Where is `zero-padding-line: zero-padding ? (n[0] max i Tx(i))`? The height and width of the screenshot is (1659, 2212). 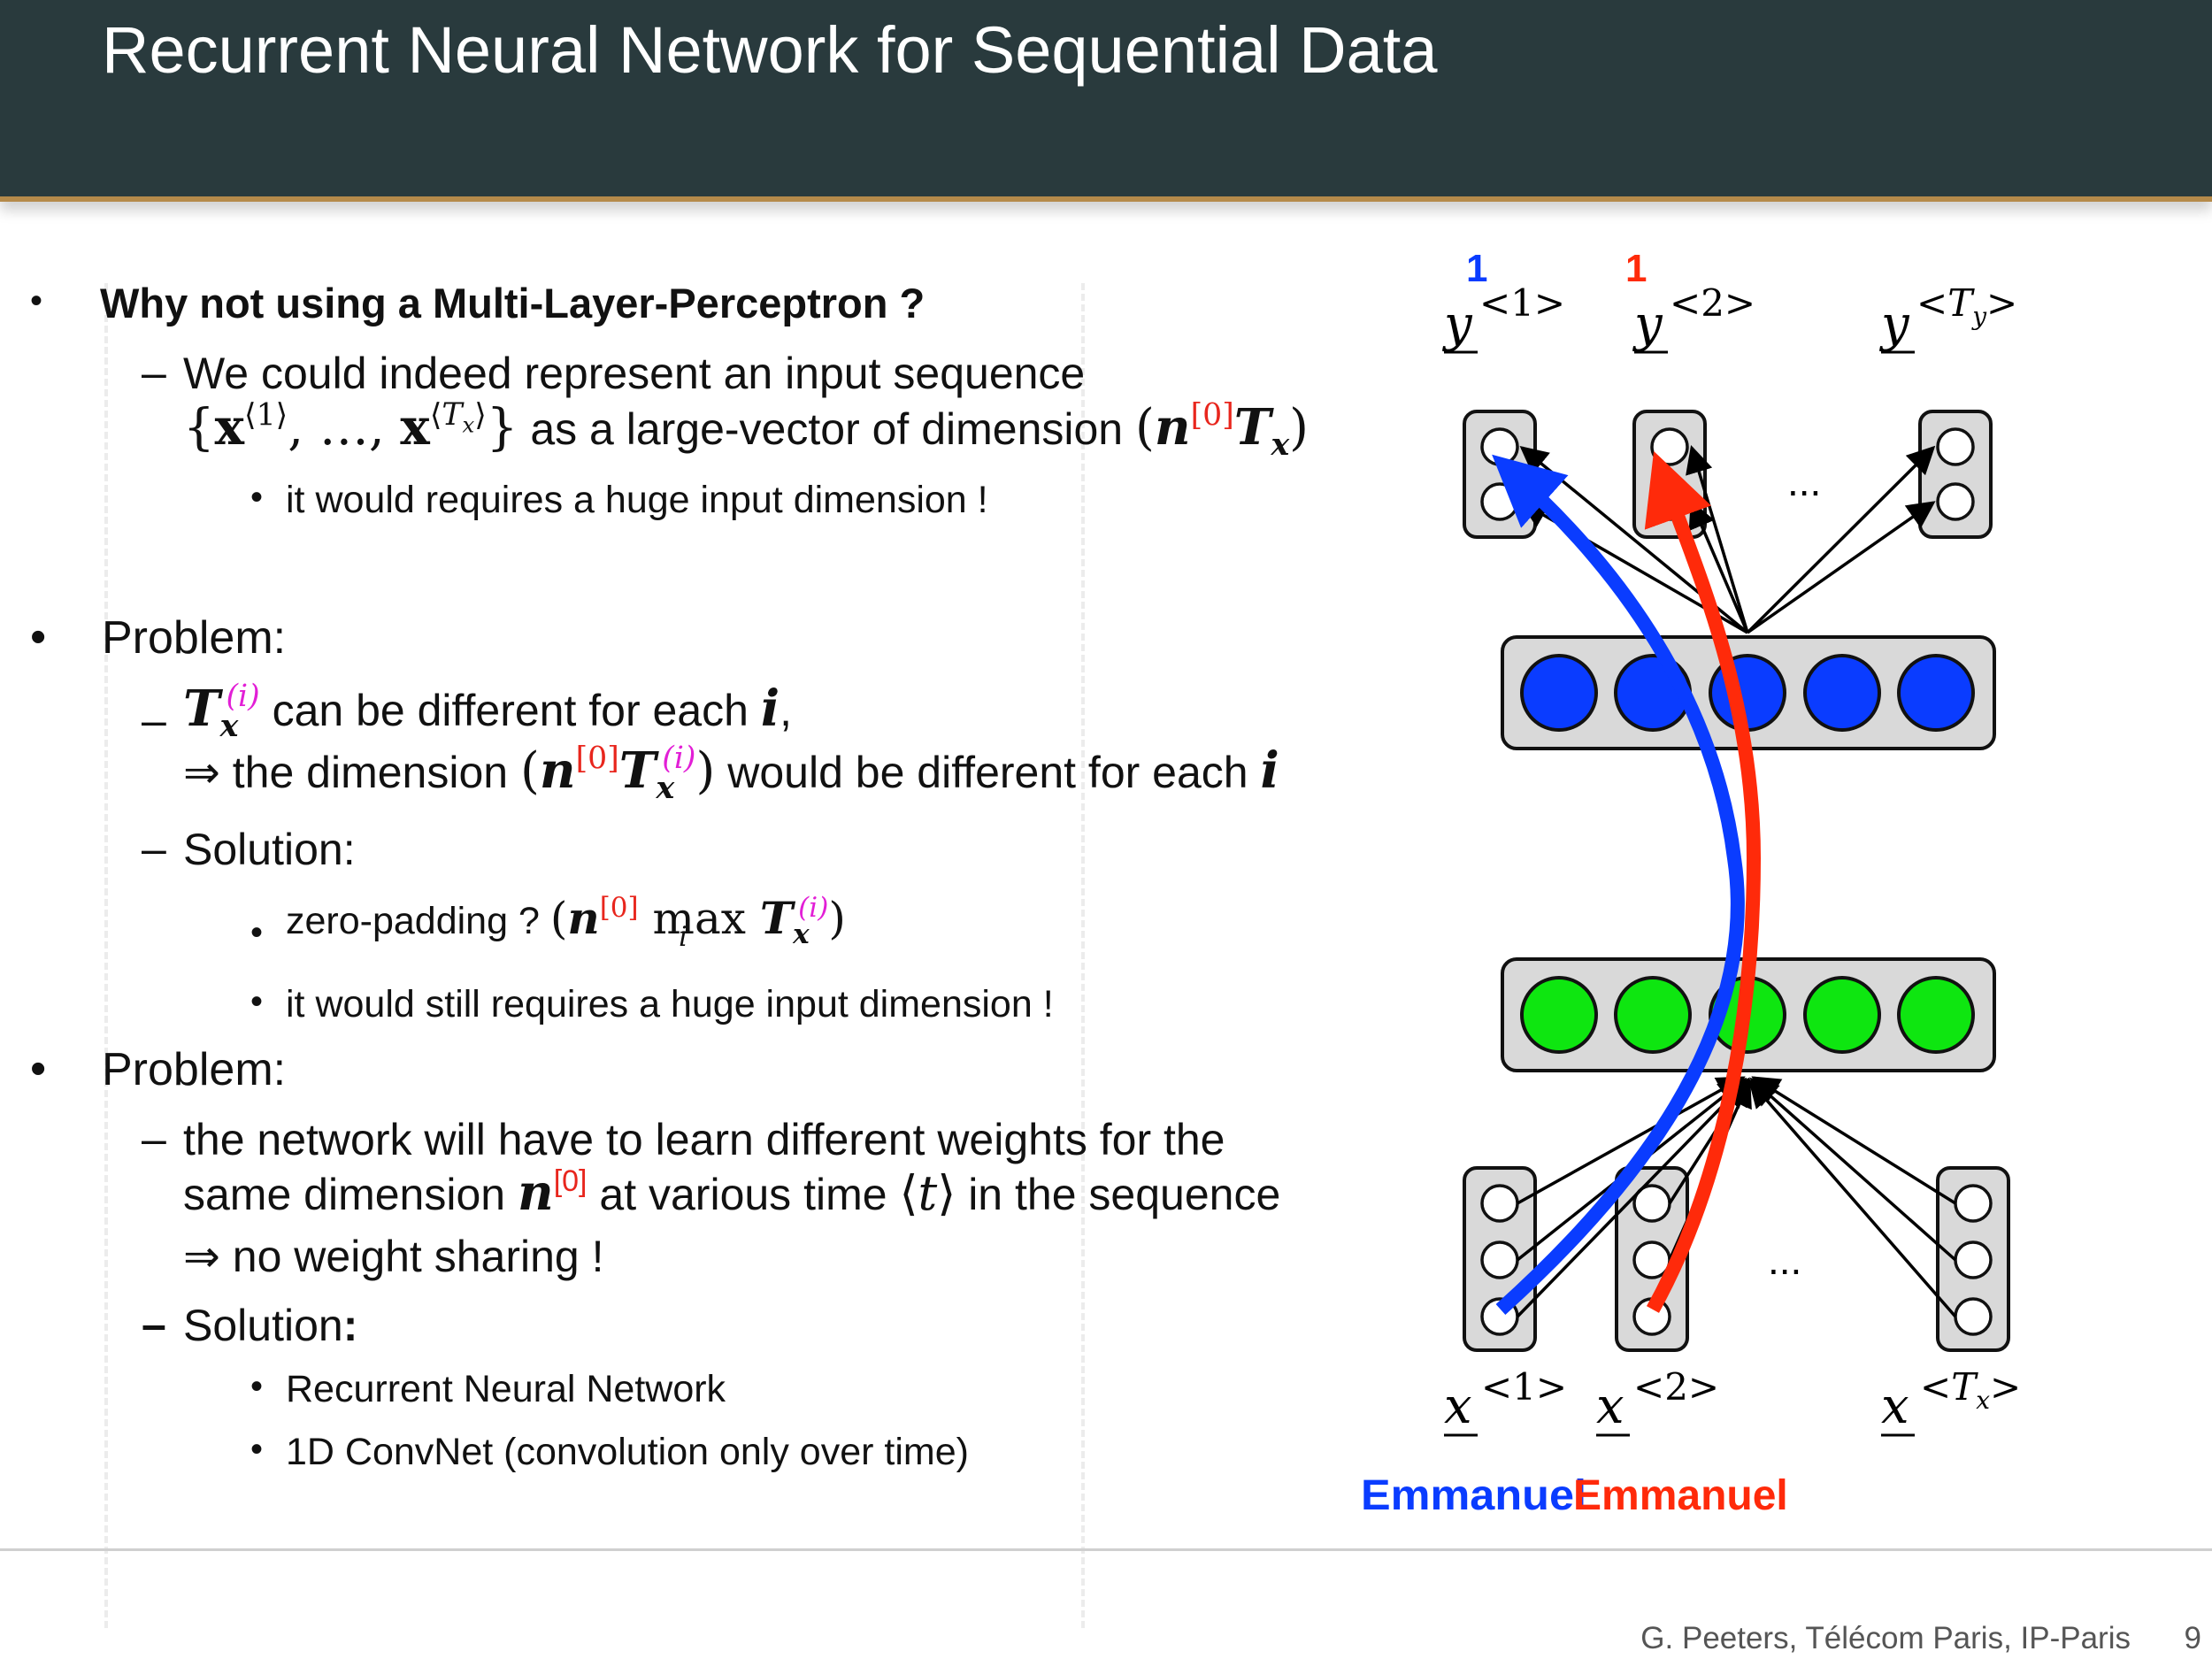
zero-padding-line: zero-padding ? (n[0] max i Tx(i)) is located at coordinates (566, 922).